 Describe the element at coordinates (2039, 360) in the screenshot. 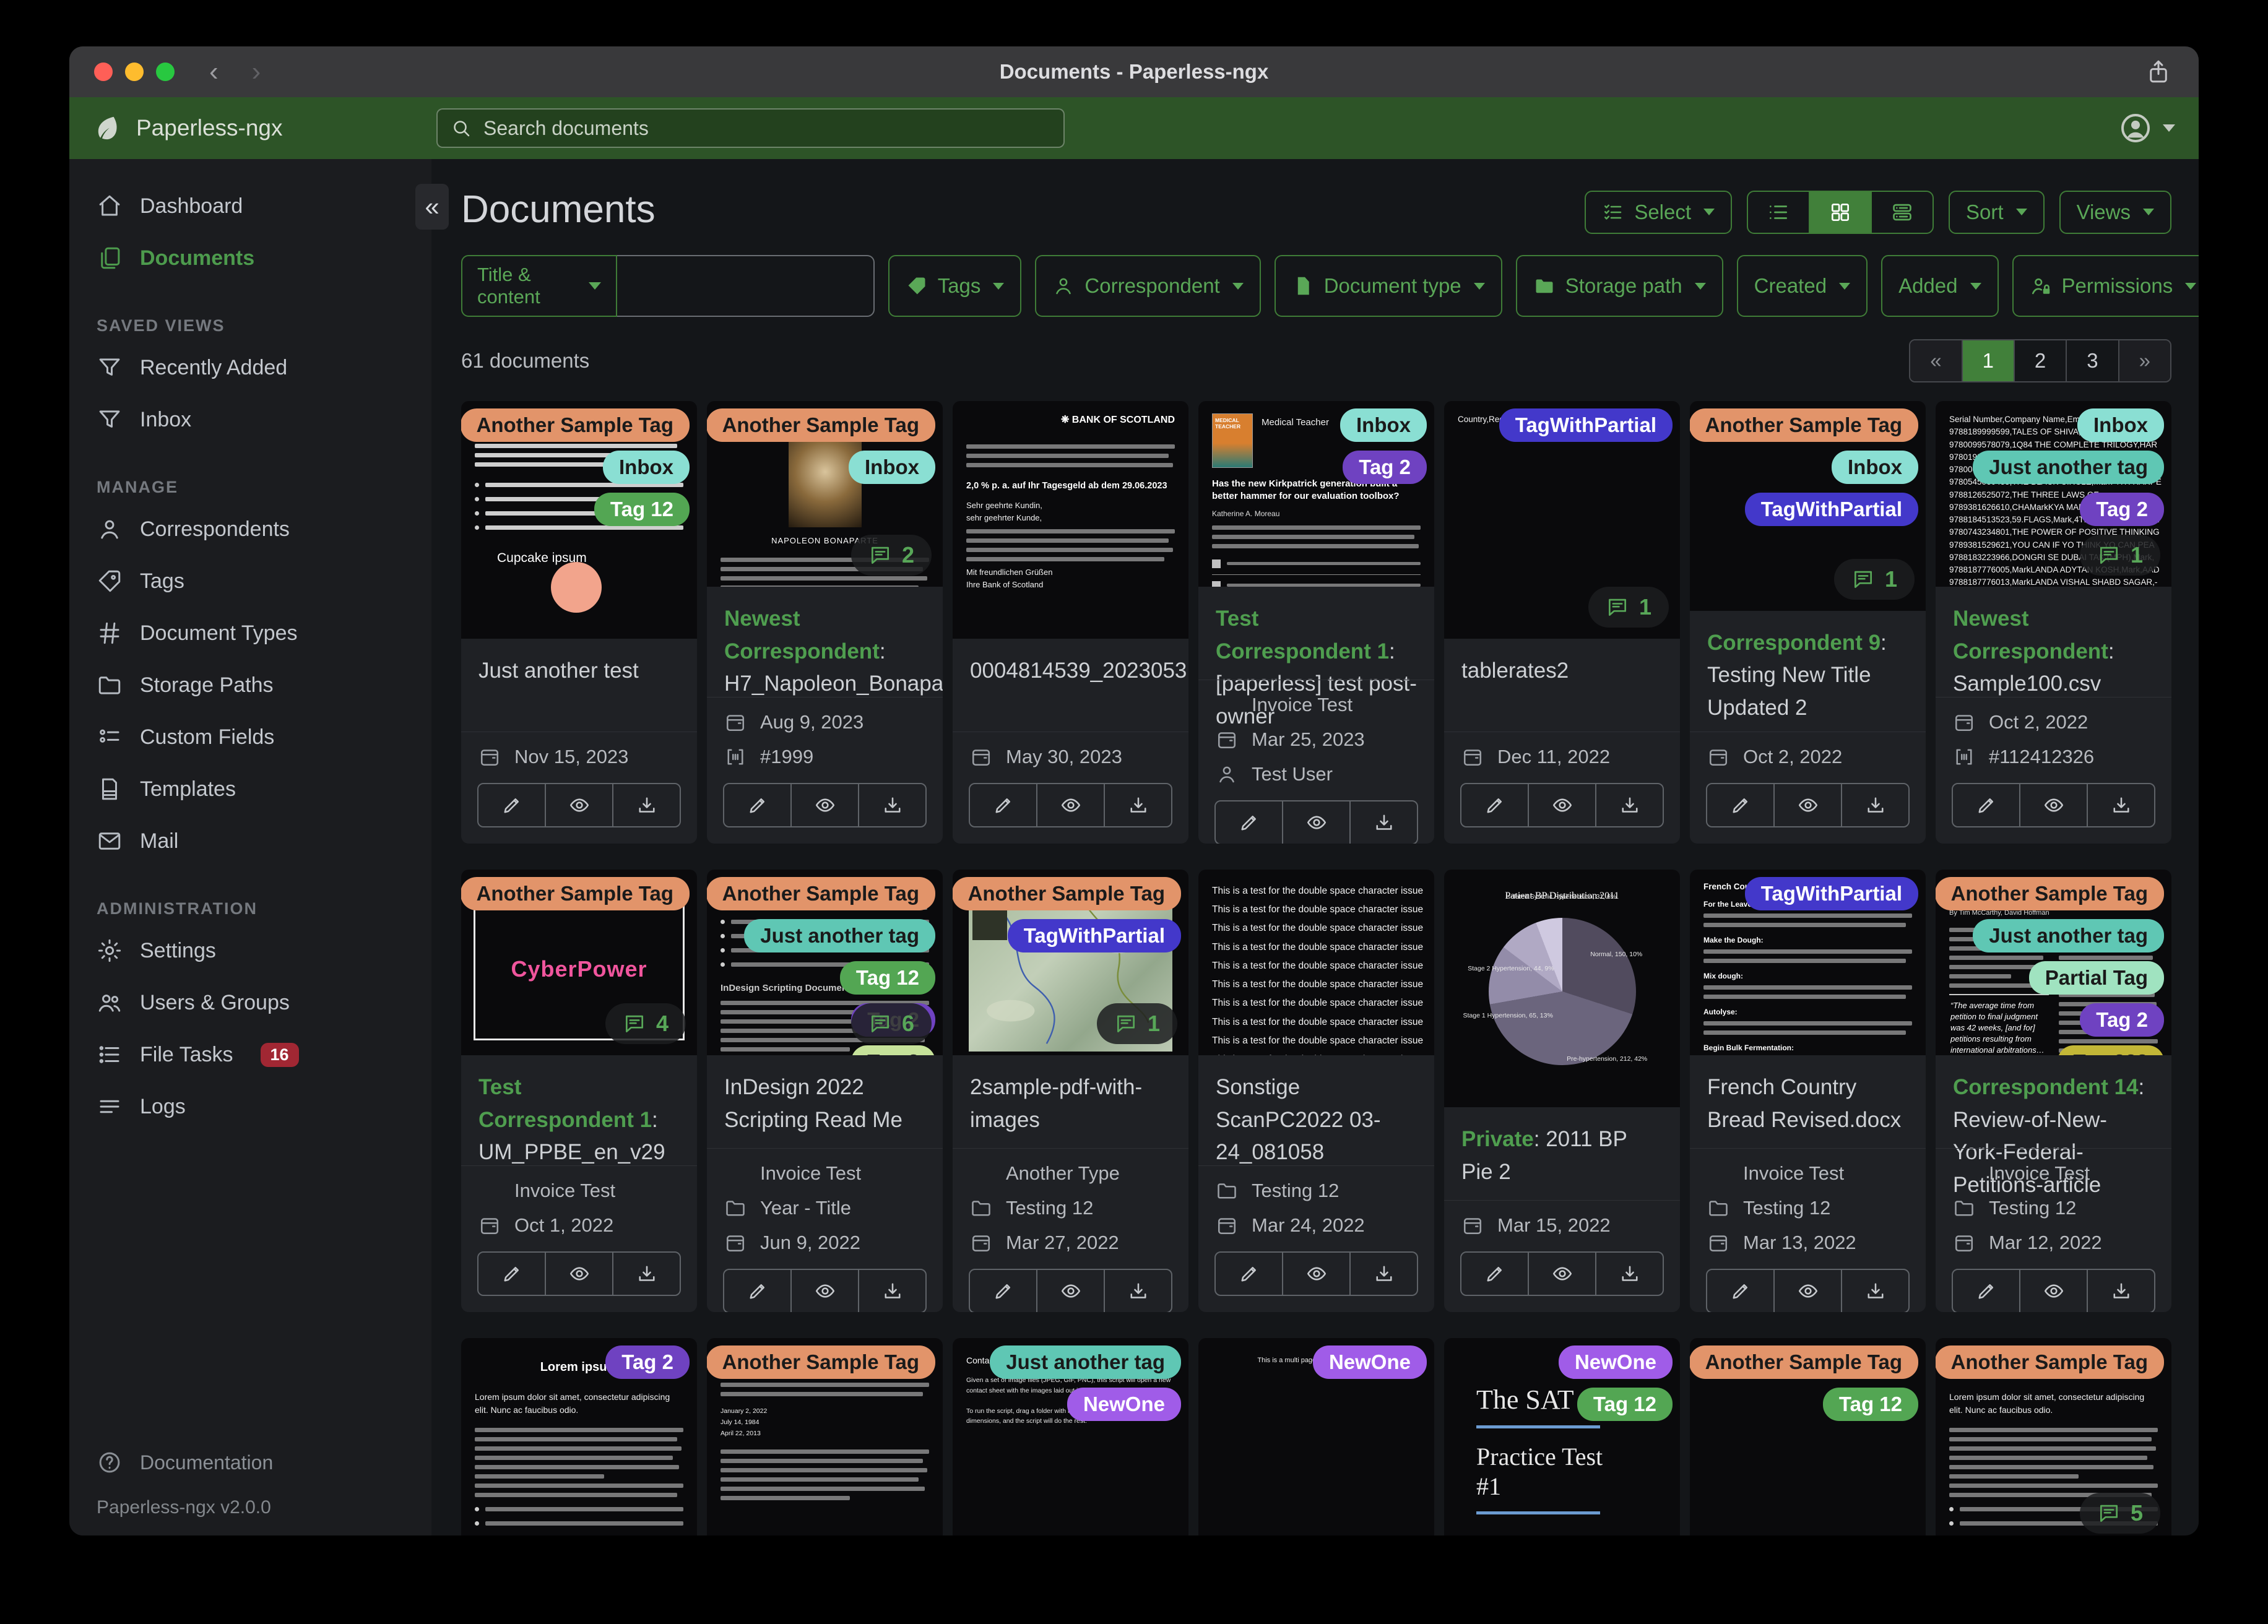

I see `pagination-page-2: 2` at that location.